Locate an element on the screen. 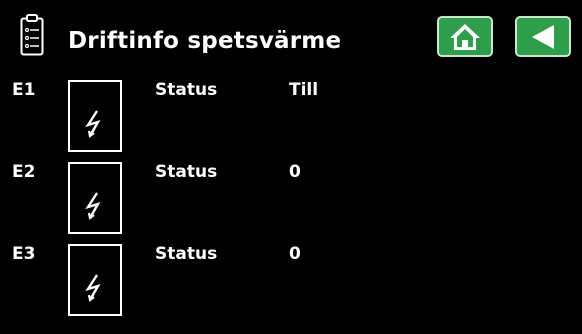 The image size is (582, 334). home-button is located at coordinates (465, 36).